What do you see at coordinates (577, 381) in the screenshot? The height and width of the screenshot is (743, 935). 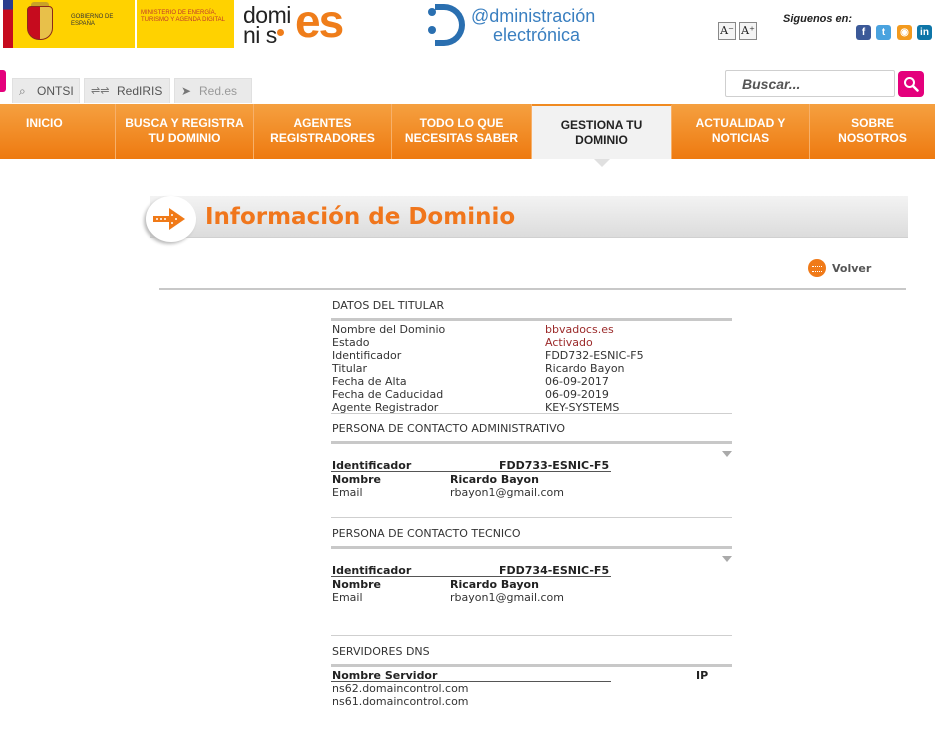 I see `row-value: 06-09-2017` at bounding box center [577, 381].